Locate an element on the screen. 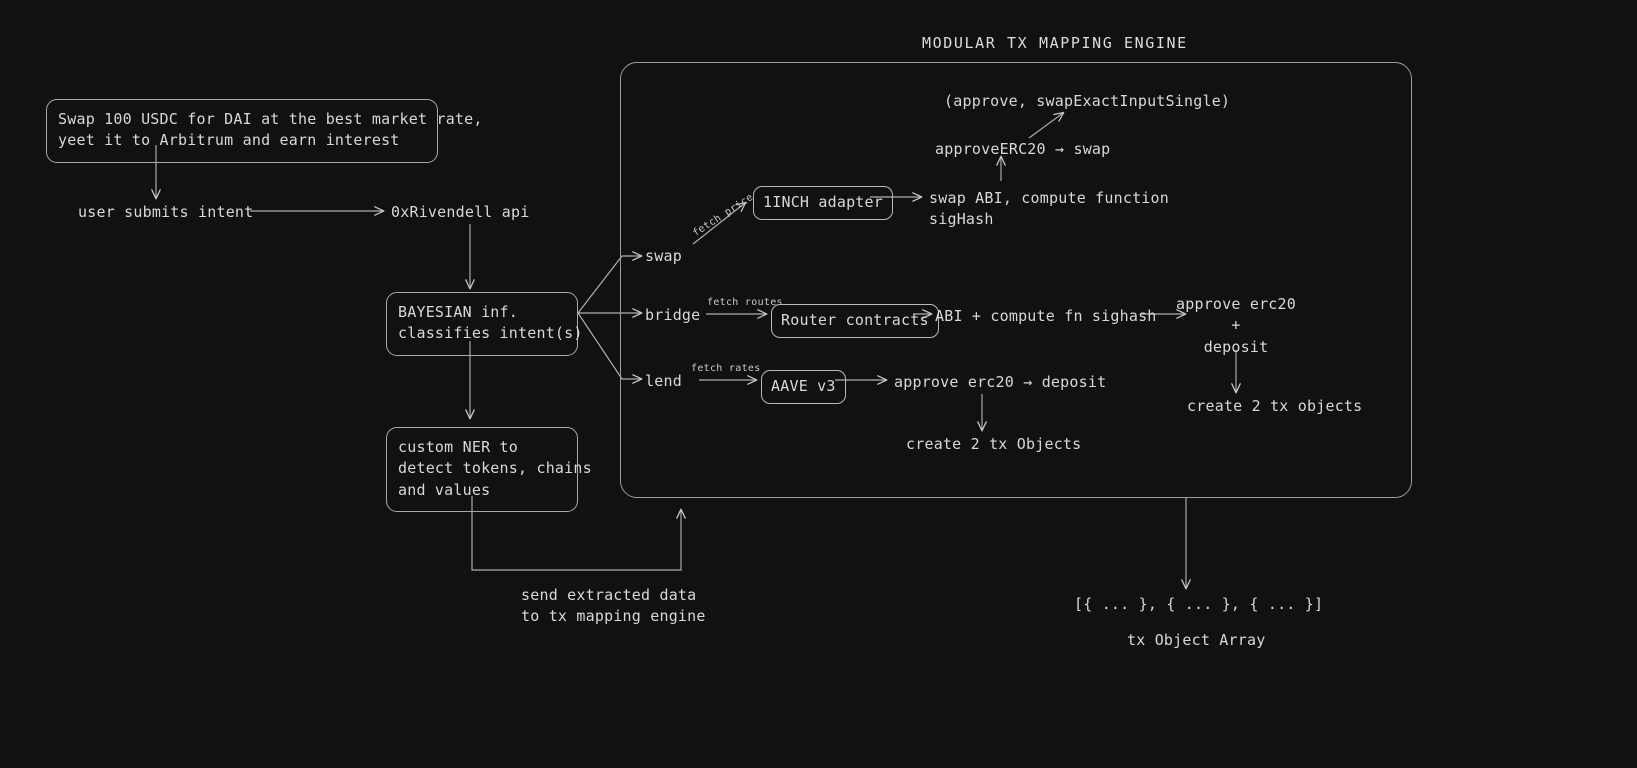 The image size is (1637, 768). rivendell-api-label: 0xRivendell api is located at coordinates (460, 212).